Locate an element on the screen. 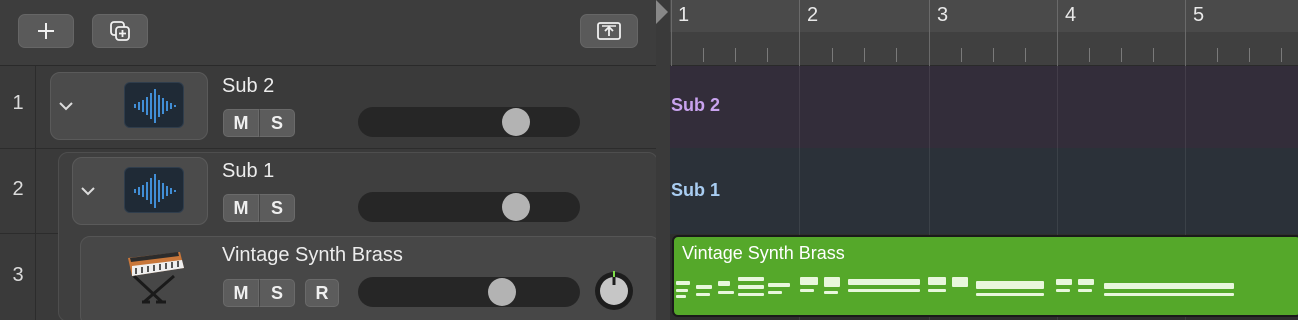 The height and width of the screenshot is (320, 1298). midi-region: Vintage Synth Brass is located at coordinates (985, 276).